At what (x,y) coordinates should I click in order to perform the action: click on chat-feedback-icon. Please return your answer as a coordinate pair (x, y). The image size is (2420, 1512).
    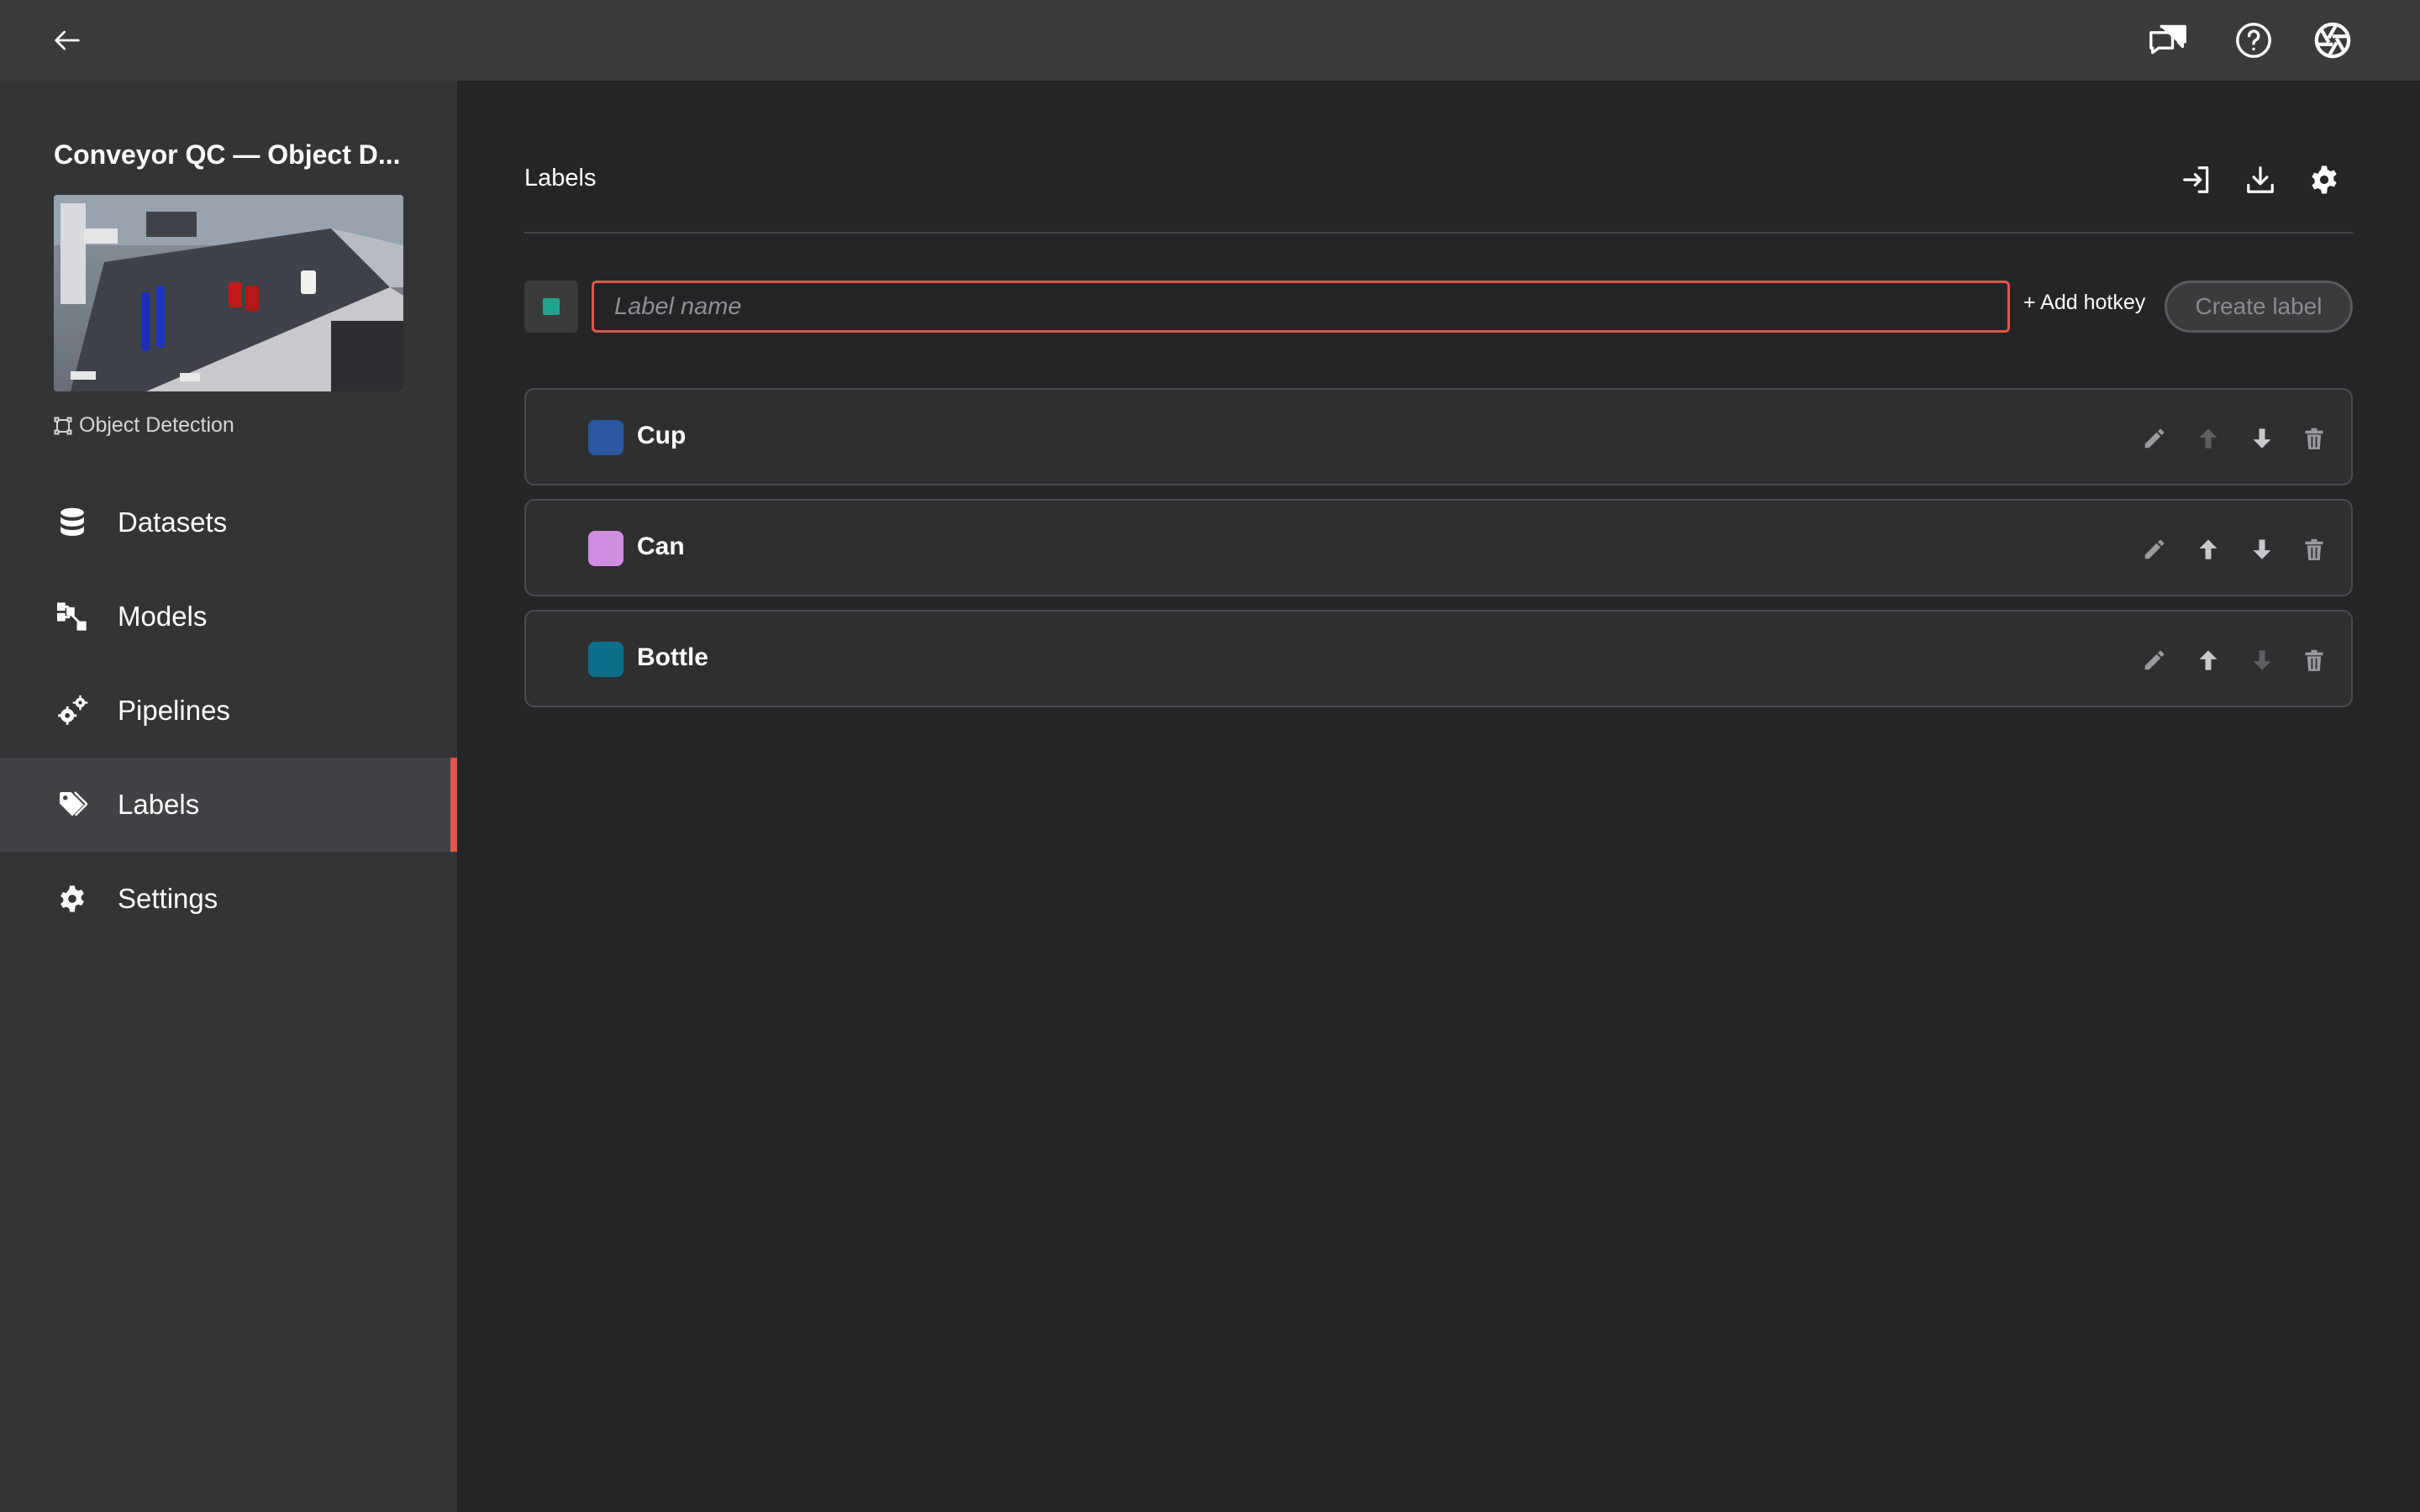
    Looking at the image, I should click on (2168, 40).